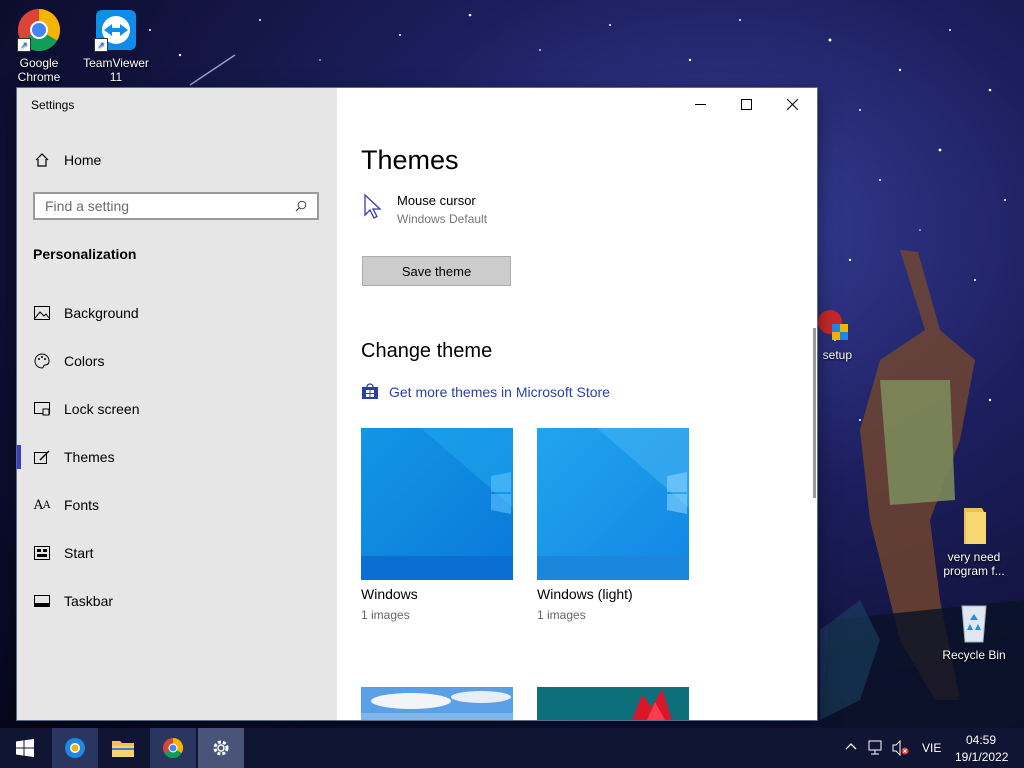 The height and width of the screenshot is (768, 1024). Describe the element at coordinates (42, 553) in the screenshot. I see `start-icon` at that location.